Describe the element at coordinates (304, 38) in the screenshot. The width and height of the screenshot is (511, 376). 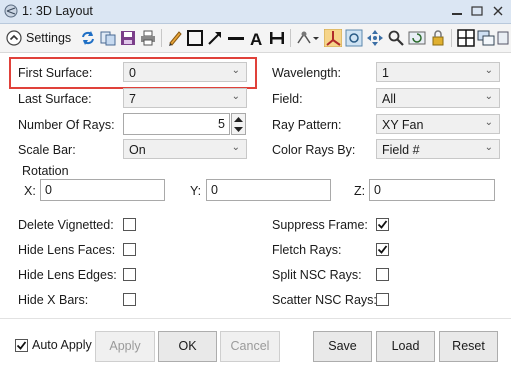
I see `lens-tool-icon` at that location.